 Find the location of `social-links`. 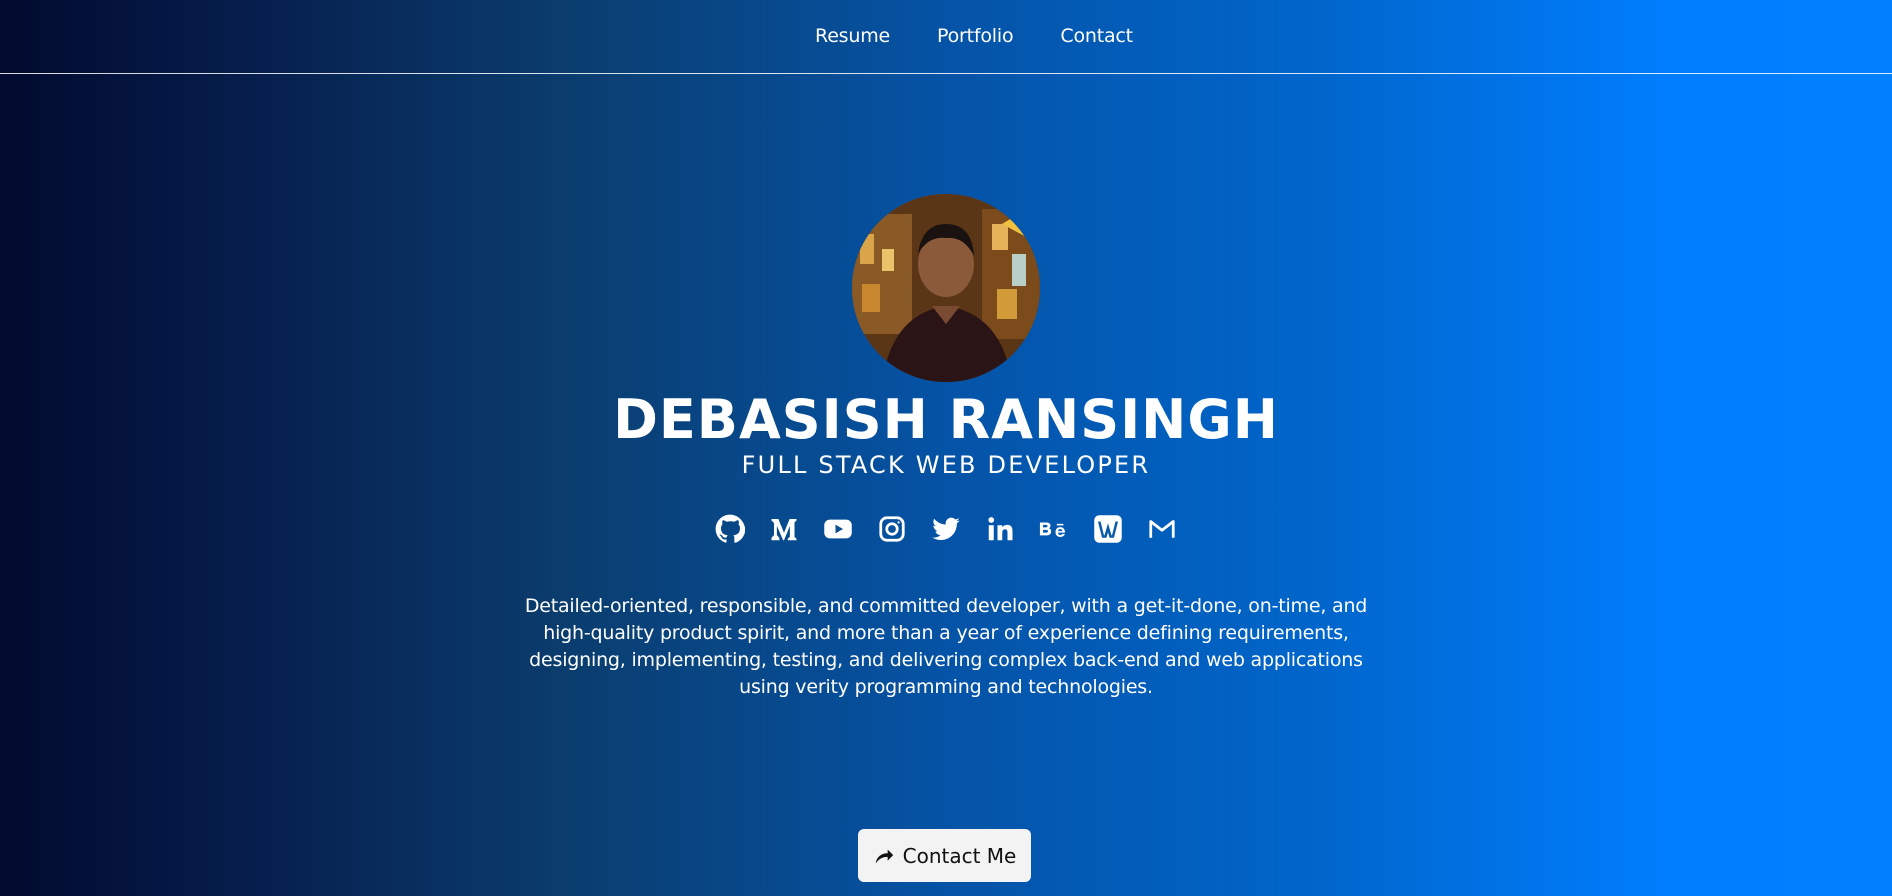

social-links is located at coordinates (946, 529).